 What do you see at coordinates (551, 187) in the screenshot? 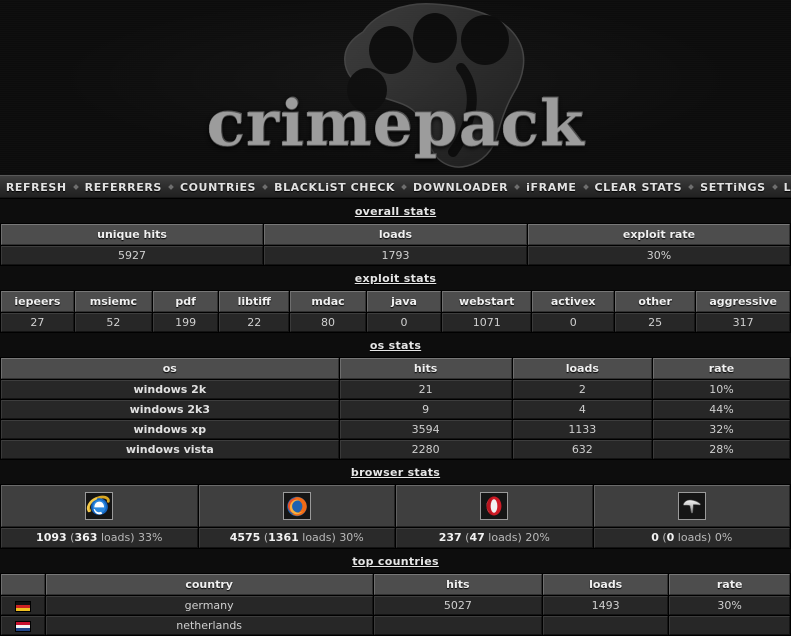
I see `nav-item-iframe: iFRAME` at bounding box center [551, 187].